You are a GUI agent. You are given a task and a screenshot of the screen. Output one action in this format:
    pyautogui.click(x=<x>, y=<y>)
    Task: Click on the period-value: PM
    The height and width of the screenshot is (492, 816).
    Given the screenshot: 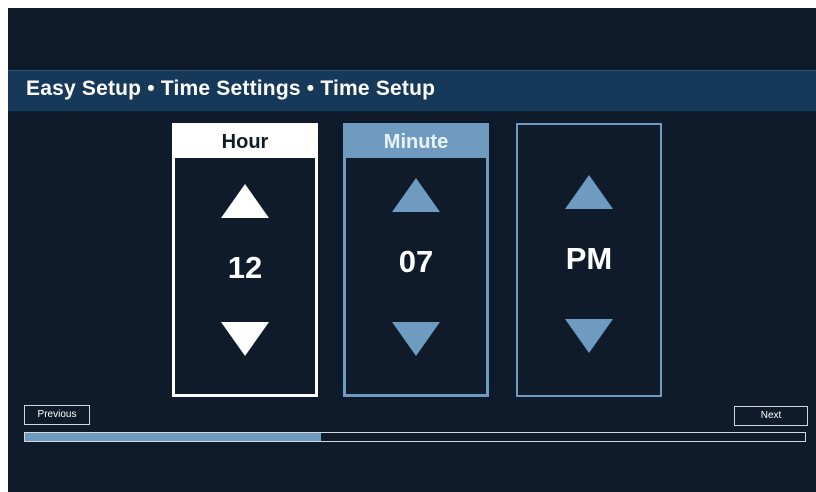 What is the action you would take?
    pyautogui.click(x=589, y=258)
    